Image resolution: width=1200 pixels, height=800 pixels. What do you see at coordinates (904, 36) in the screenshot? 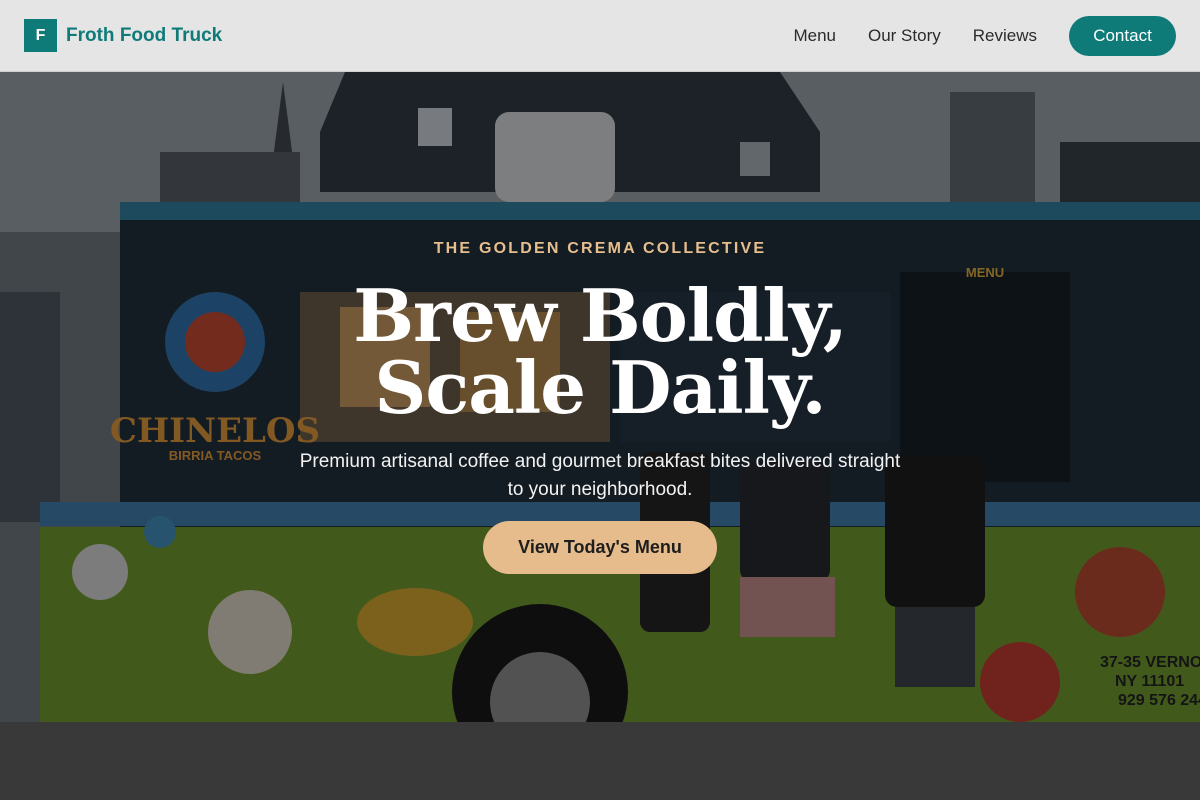
I see `nav-link-our-story: Our Story` at bounding box center [904, 36].